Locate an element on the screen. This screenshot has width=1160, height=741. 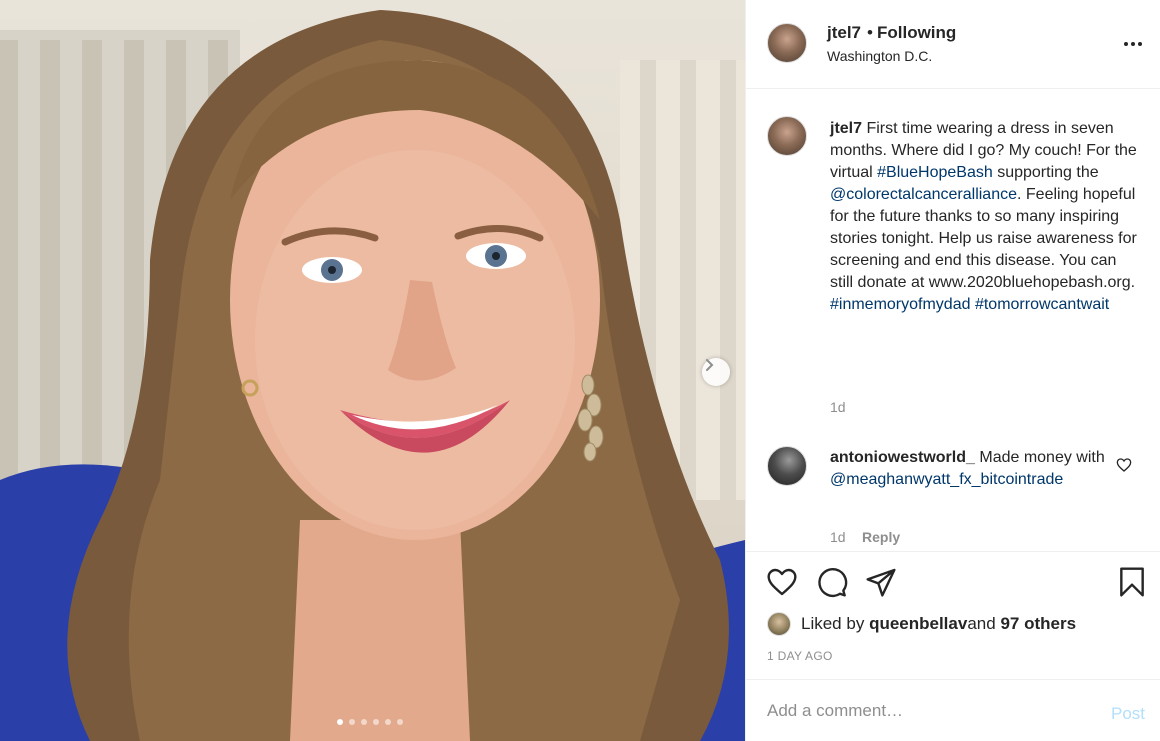
bookmark-icon is located at coordinates (1132, 582).